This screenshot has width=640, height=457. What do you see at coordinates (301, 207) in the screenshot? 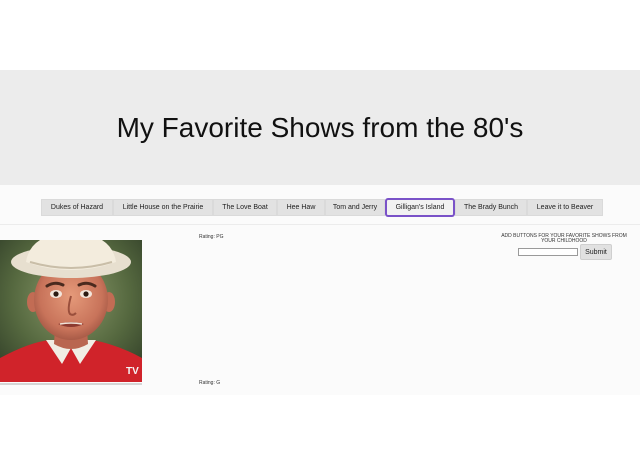
I see `tab-hee-haw: Hee Haw` at bounding box center [301, 207].